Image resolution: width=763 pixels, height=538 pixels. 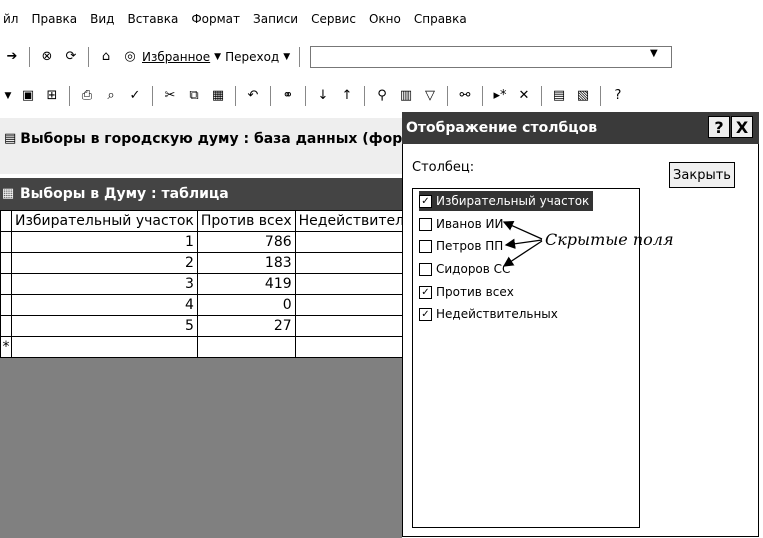 I want to click on find-icon: ⚯, so click(x=465, y=96).